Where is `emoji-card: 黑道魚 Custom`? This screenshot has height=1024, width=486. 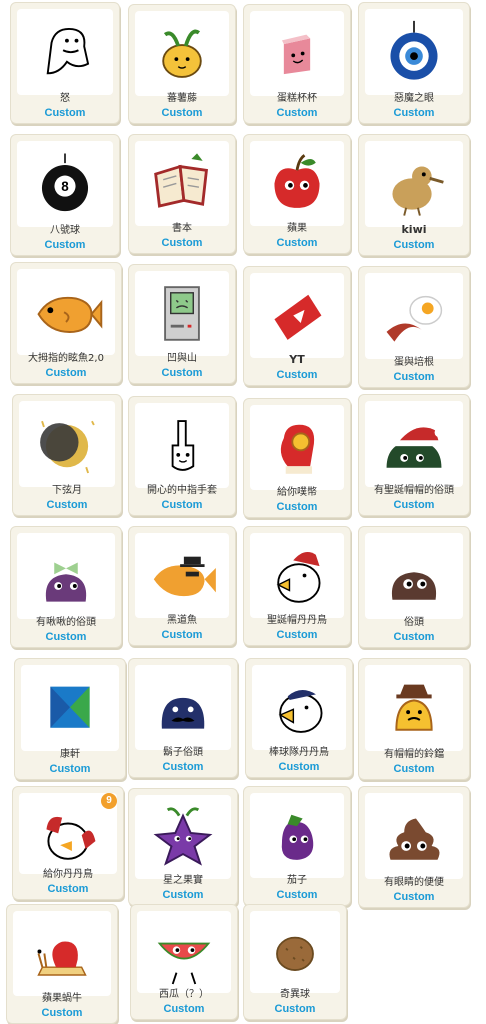
emoji-card: 黑道魚 Custom is located at coordinates (182, 586).